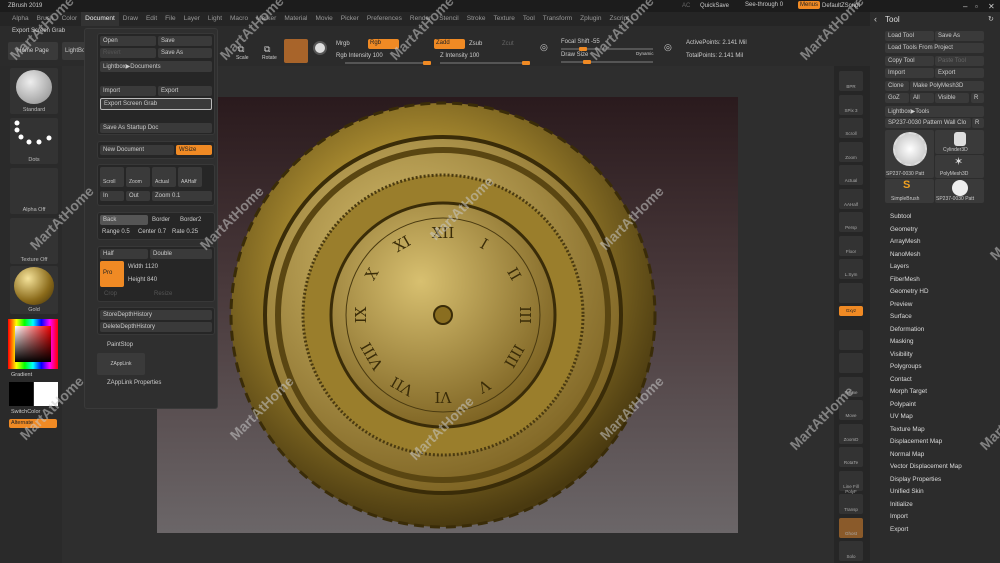 This screenshot has width=1000, height=563. What do you see at coordinates (645, 53) in the screenshot?
I see `dynamic-button: Dynamic` at bounding box center [645, 53].